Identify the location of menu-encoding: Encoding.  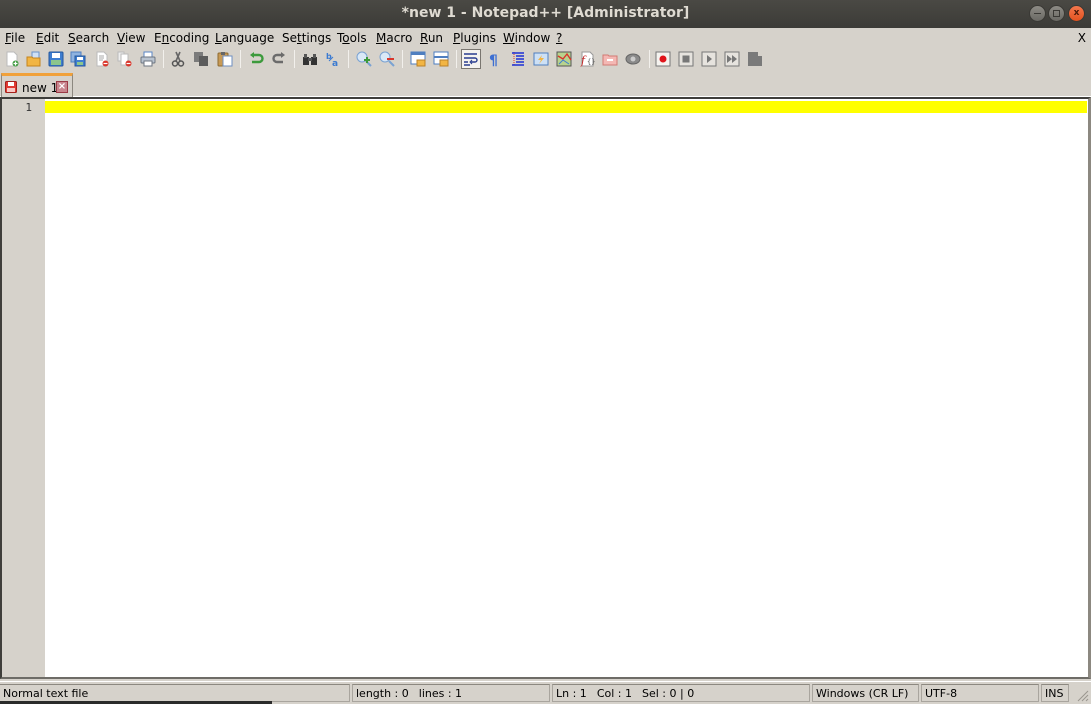
(181, 38).